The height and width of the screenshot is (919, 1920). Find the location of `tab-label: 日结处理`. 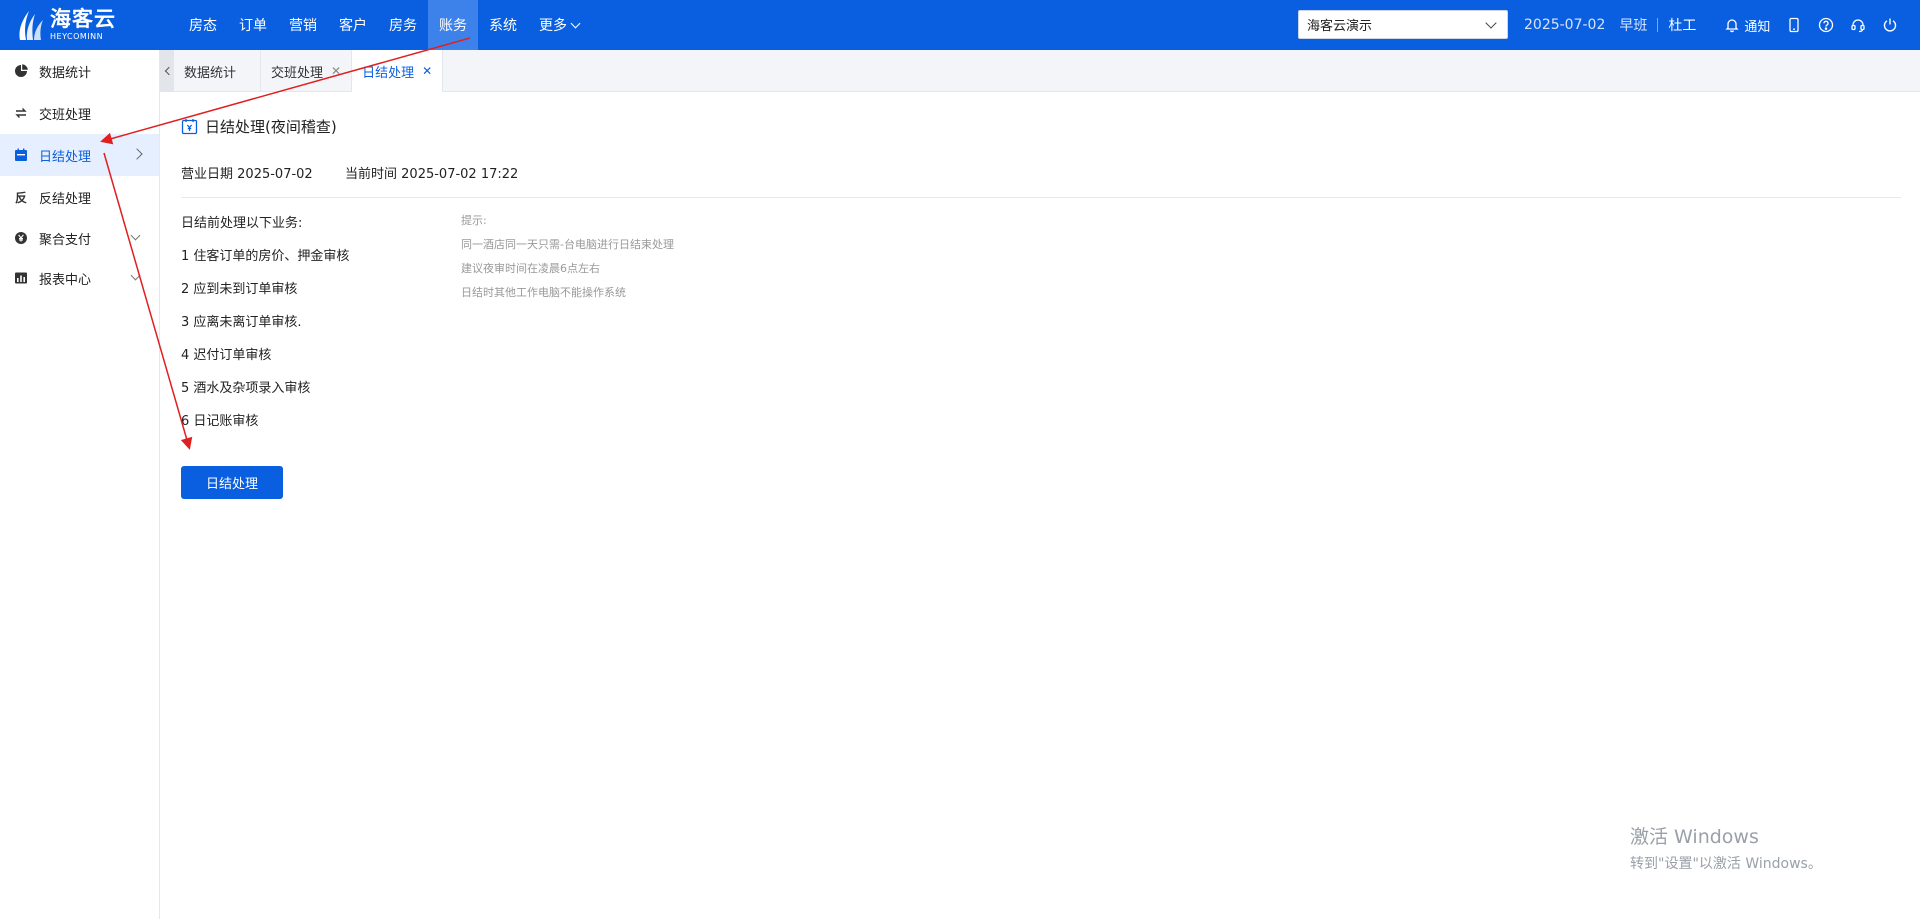

tab-label: 日结处理 is located at coordinates (388, 73).